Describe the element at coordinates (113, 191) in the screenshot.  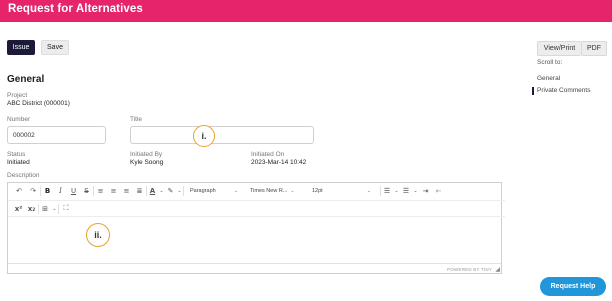
I see `align-center-icon: ≡` at that location.